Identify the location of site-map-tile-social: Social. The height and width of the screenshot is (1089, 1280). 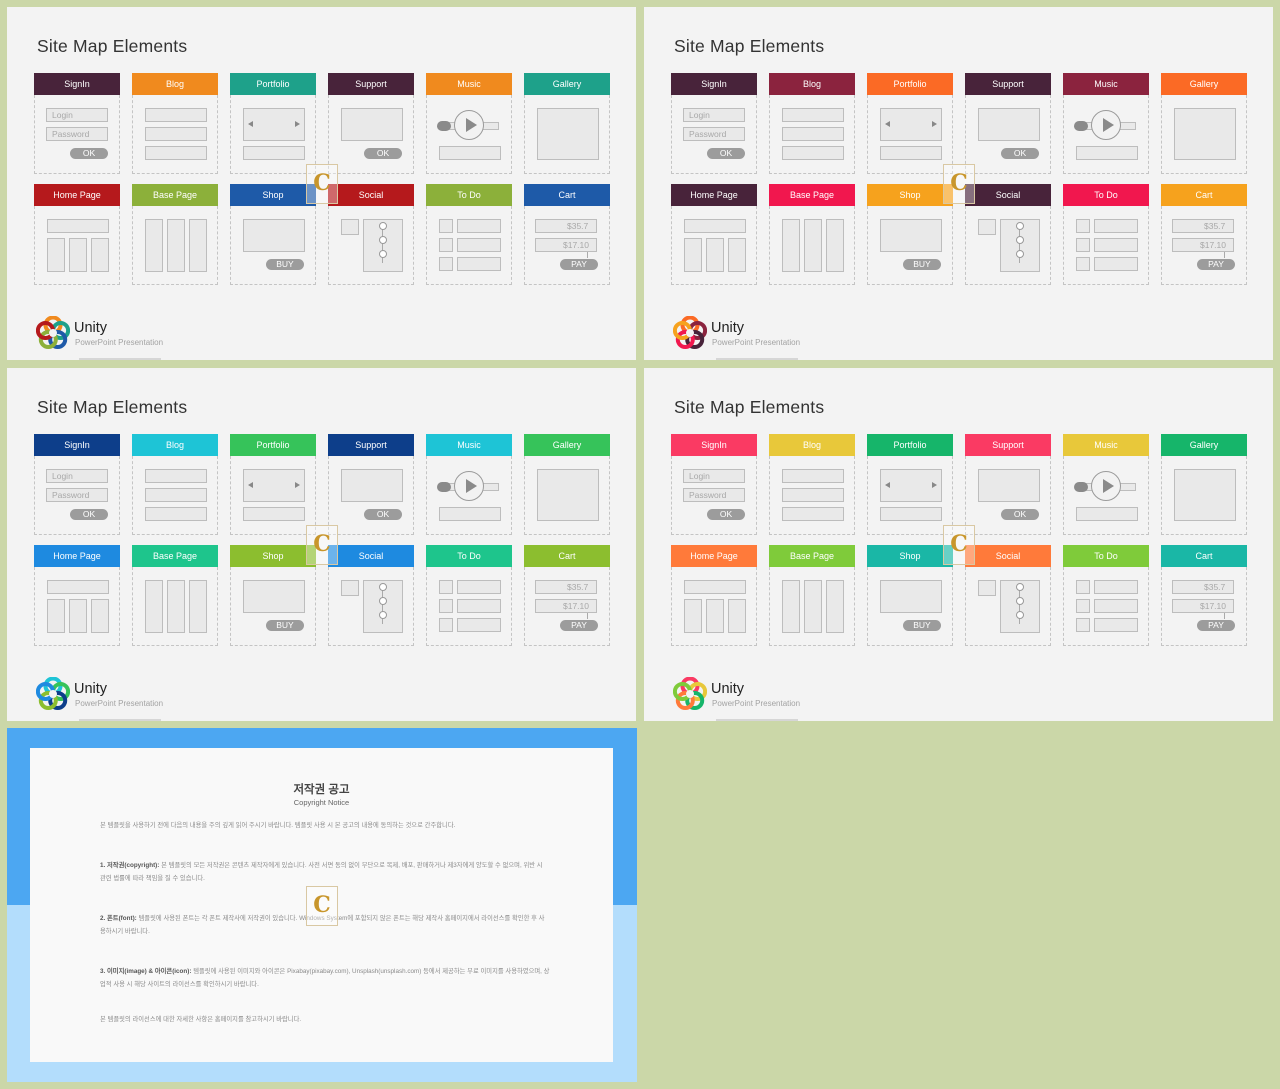
(371, 595).